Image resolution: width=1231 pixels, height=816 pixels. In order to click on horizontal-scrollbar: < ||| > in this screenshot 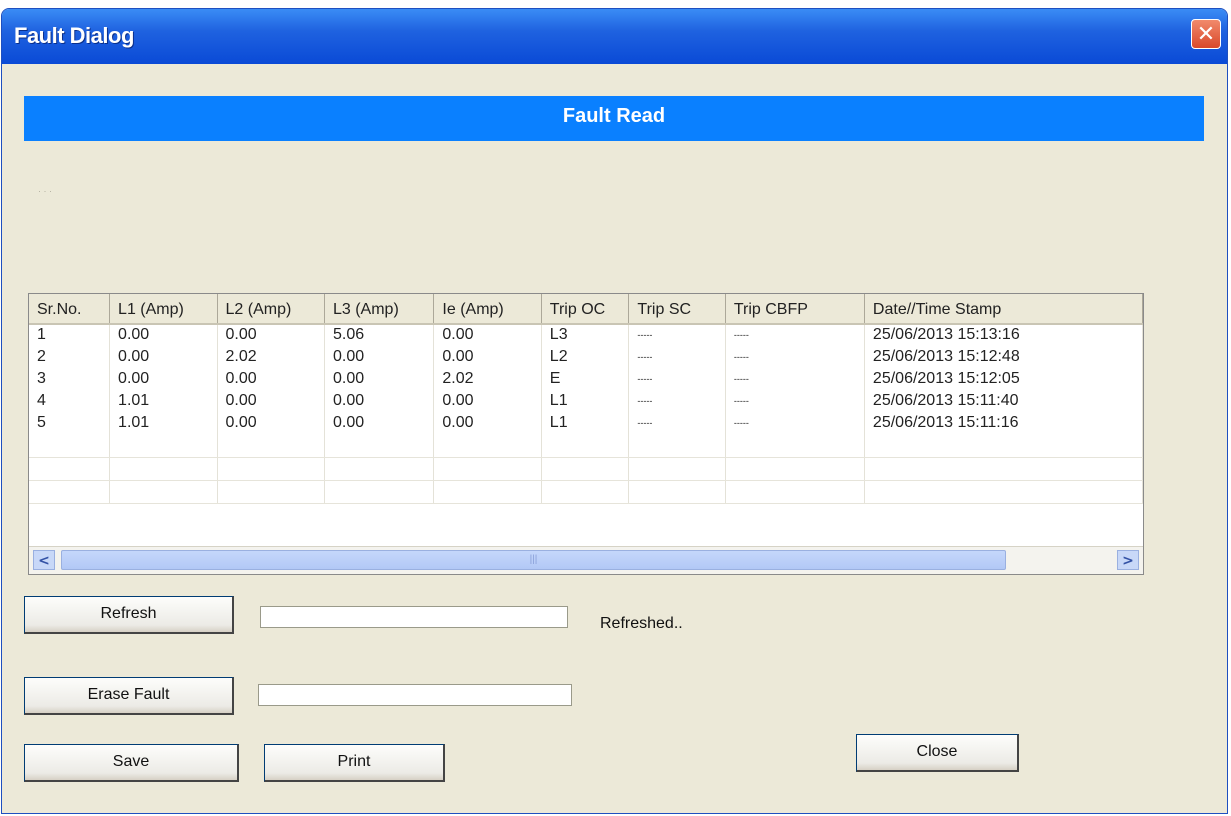, I will do `click(586, 560)`.